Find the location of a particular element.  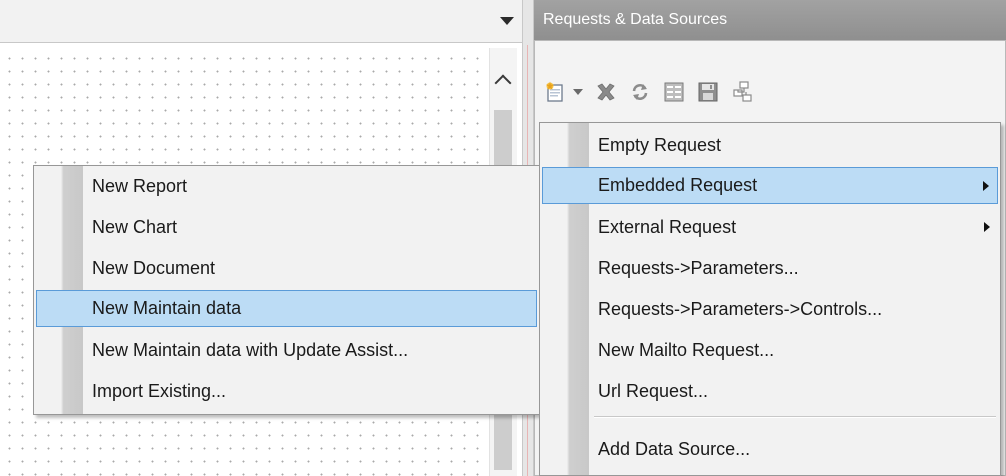

menu-item-new-document: New Document is located at coordinates (286, 268).